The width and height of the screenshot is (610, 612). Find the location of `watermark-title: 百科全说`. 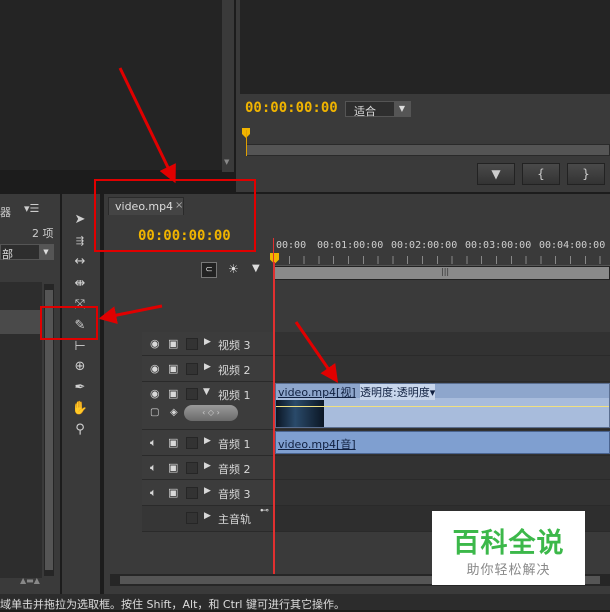

watermark-title: 百科全说 is located at coordinates (508, 543).